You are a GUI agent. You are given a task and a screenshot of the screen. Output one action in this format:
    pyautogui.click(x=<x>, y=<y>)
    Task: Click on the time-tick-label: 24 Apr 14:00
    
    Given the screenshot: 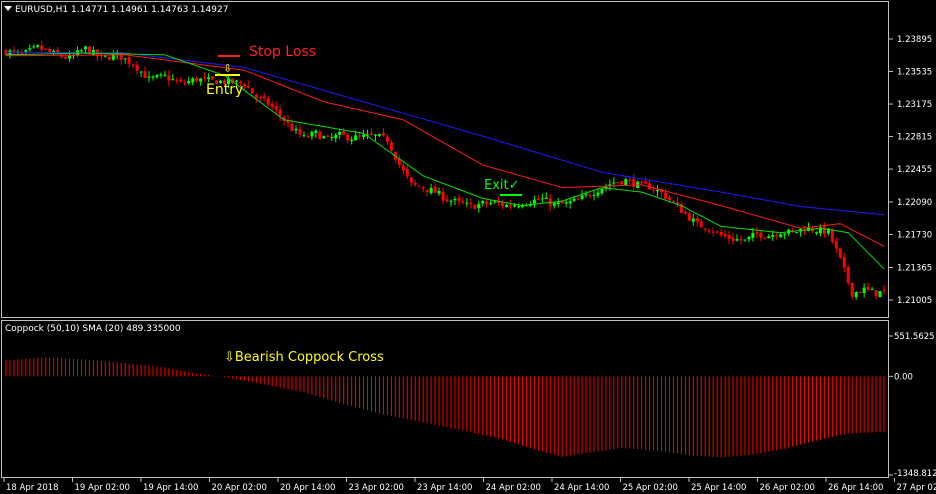 What is the action you would take?
    pyautogui.click(x=581, y=488)
    